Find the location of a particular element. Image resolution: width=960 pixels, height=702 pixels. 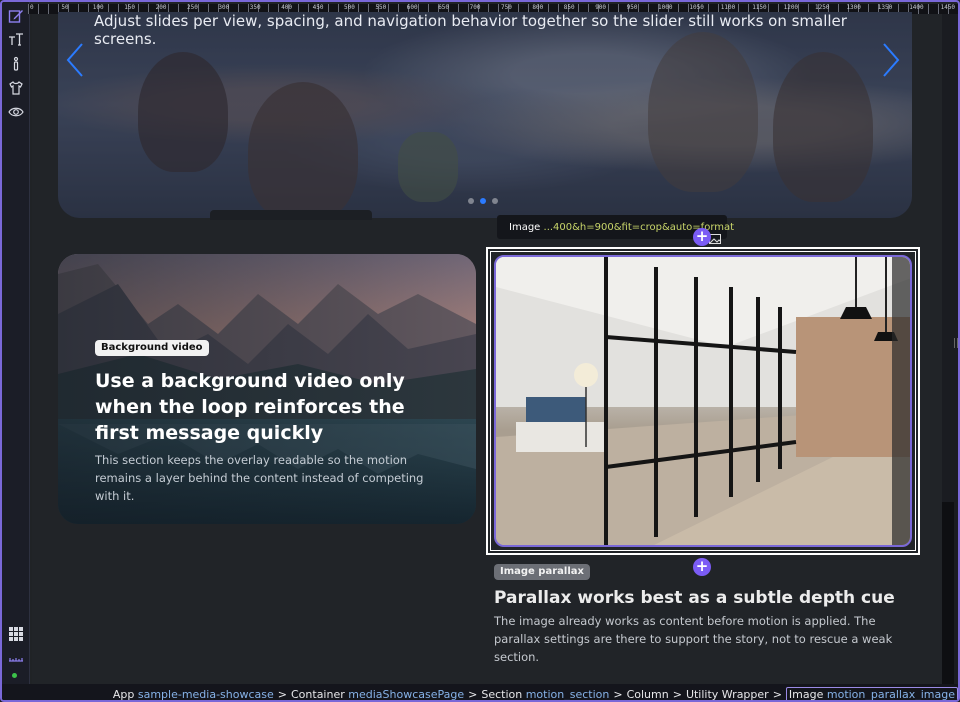

breadcrumb-item: Container mediaShowcasePage is located at coordinates (378, 694).